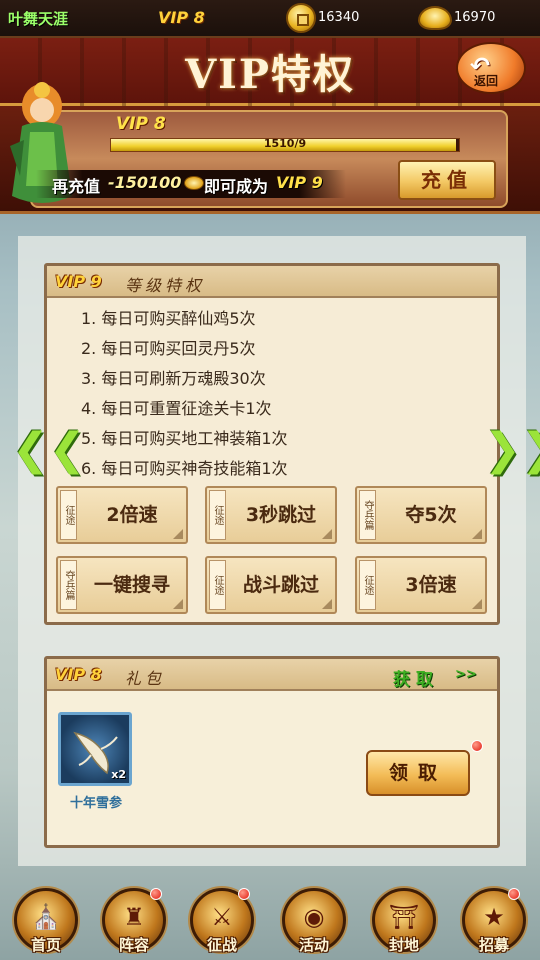  What do you see at coordinates (222, 917) in the screenshot?
I see `crossed-swords-icon: ⚔` at bounding box center [222, 917].